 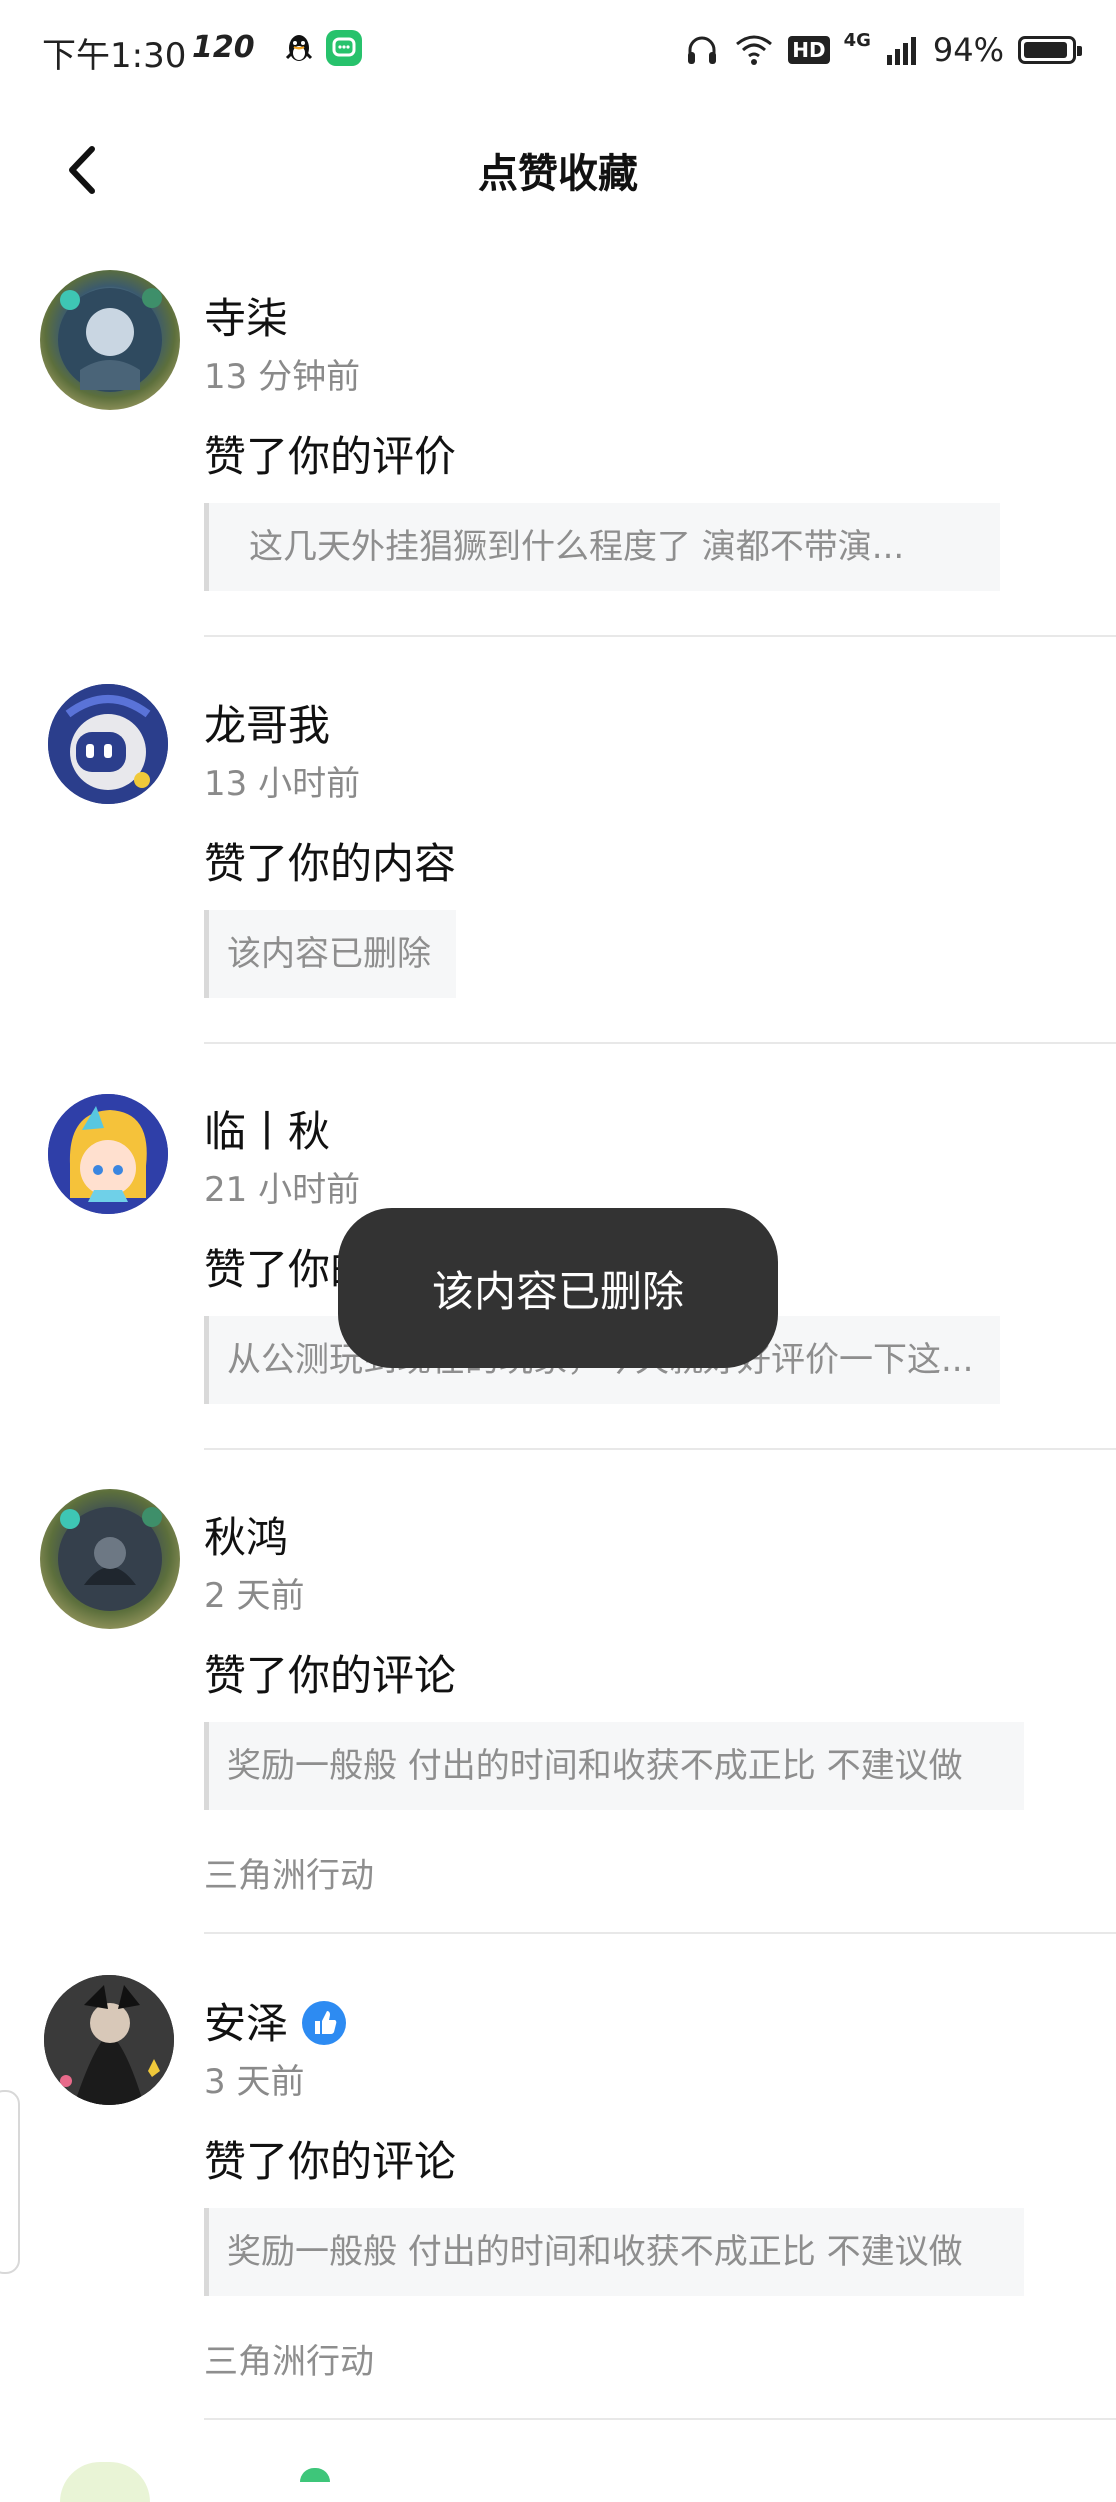 I want to click on message-app-icon, so click(x=344, y=48).